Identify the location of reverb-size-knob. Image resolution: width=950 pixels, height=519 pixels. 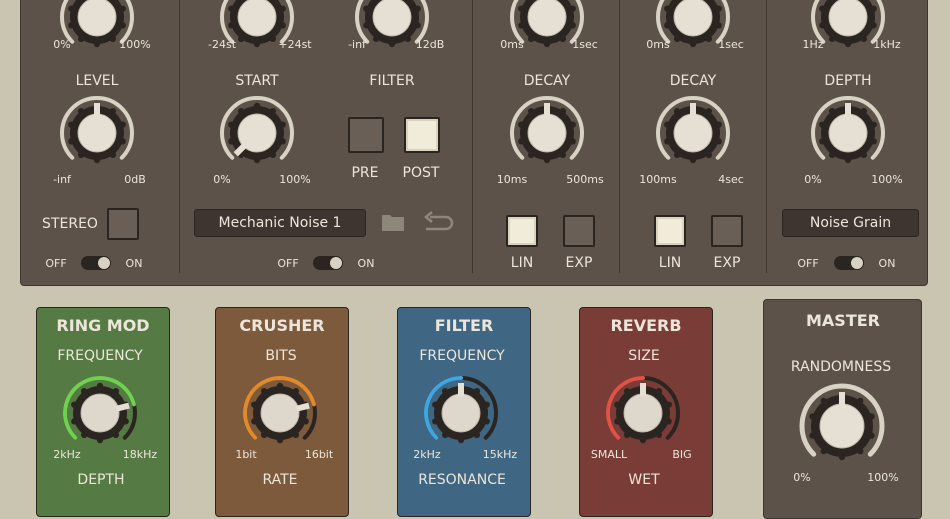
(643, 413).